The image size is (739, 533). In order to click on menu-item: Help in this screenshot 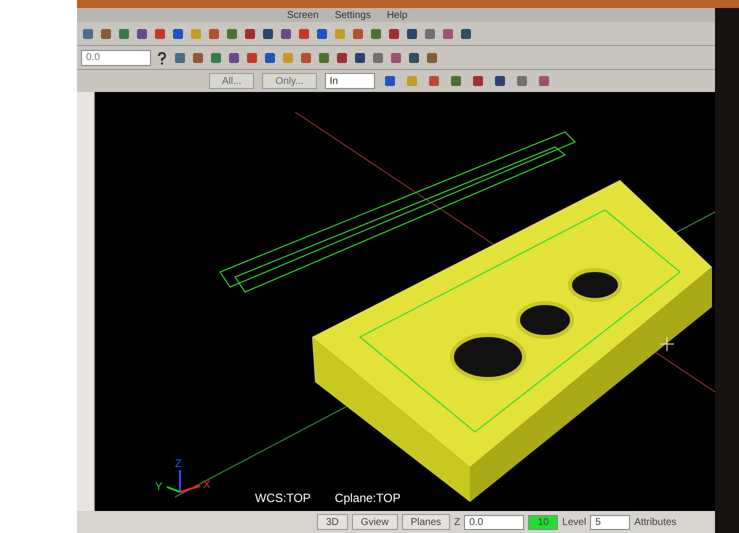, I will do `click(397, 15)`.